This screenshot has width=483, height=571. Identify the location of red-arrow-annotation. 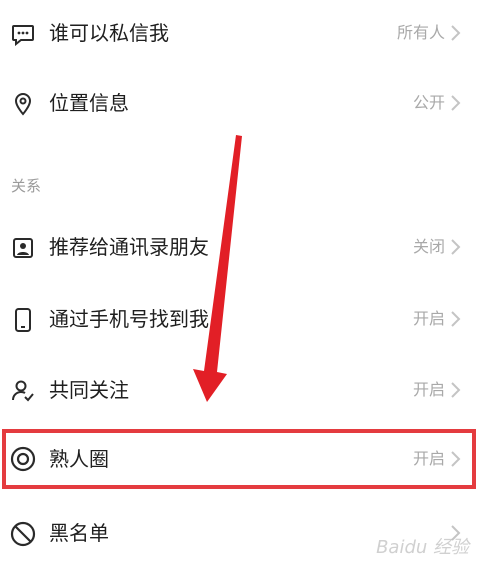
(217, 268).